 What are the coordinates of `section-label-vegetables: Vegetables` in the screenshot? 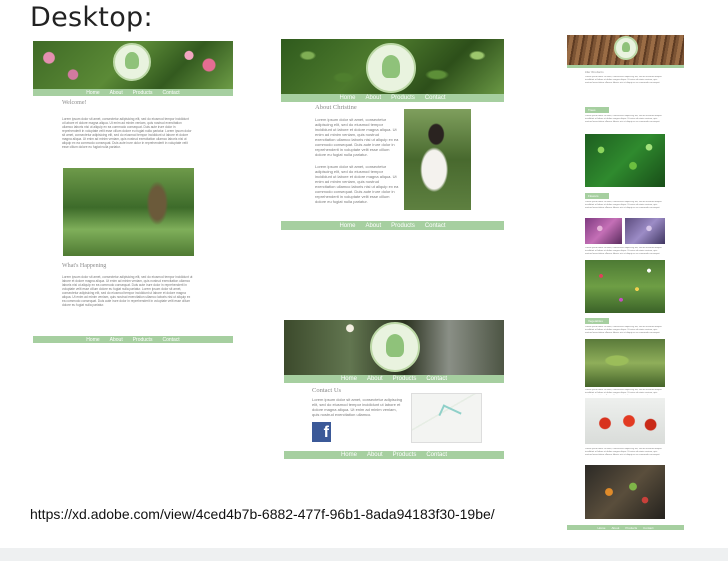 It's located at (597, 321).